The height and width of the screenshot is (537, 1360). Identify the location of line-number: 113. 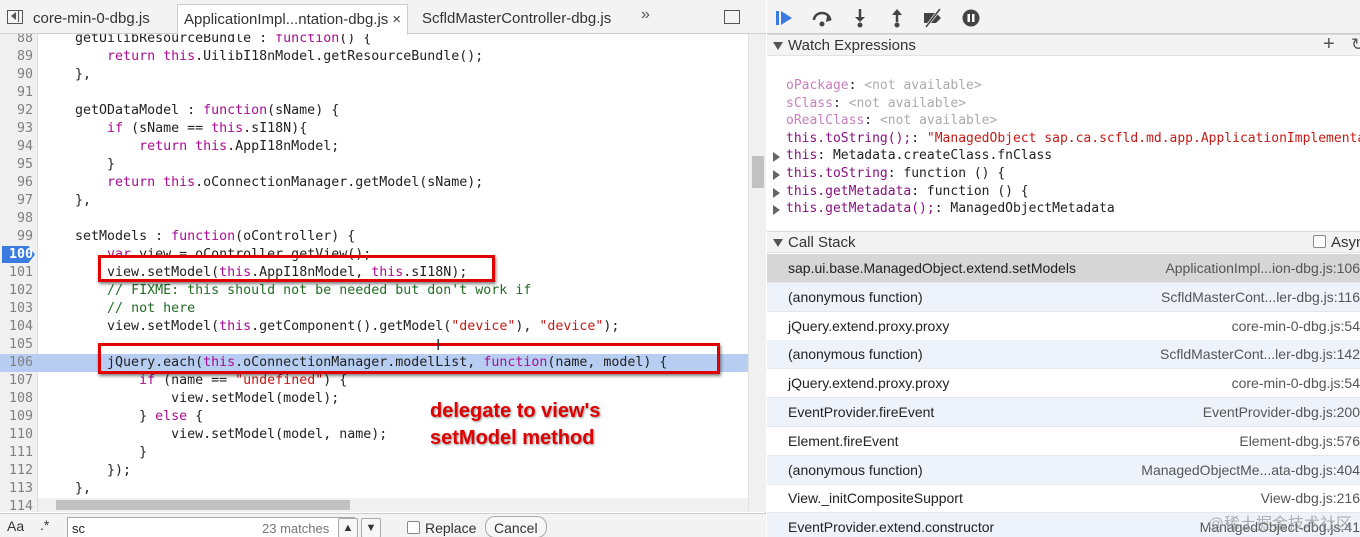
(16, 489).